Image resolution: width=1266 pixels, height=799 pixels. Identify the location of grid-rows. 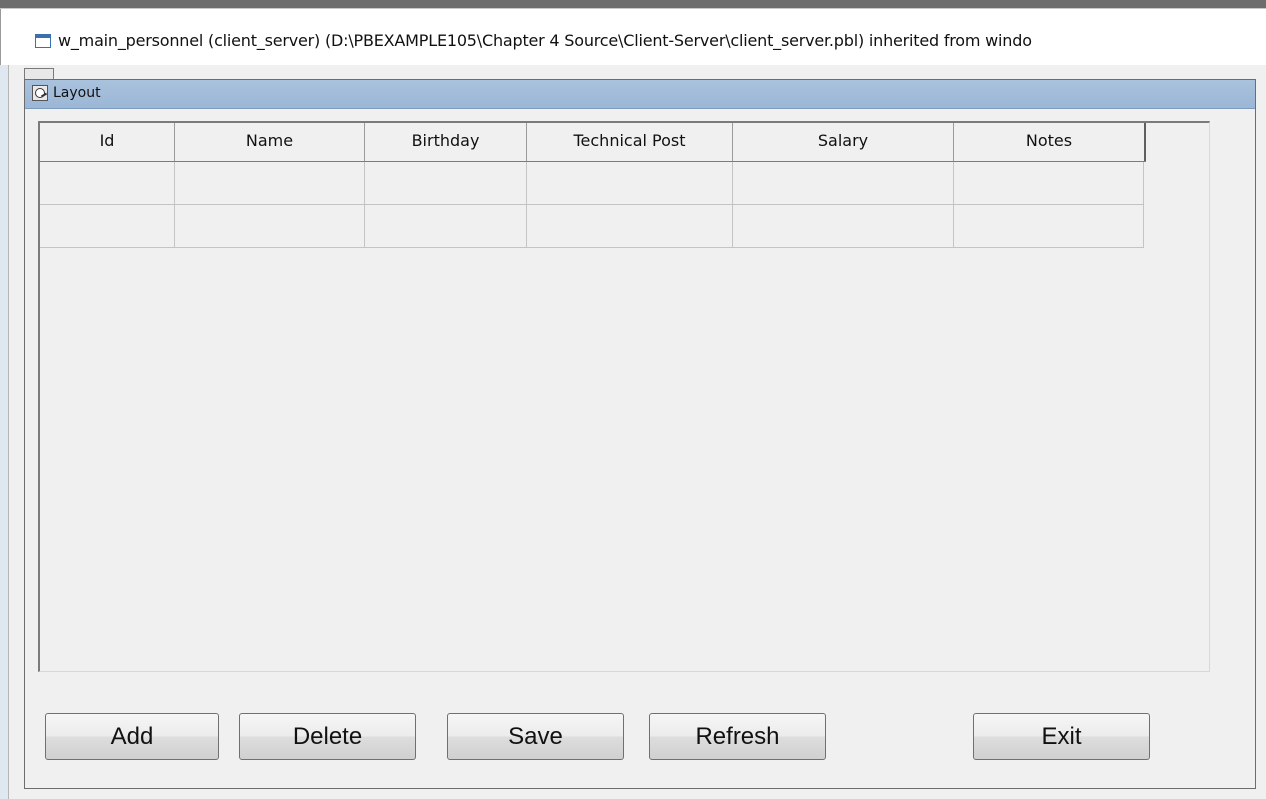
(592, 205).